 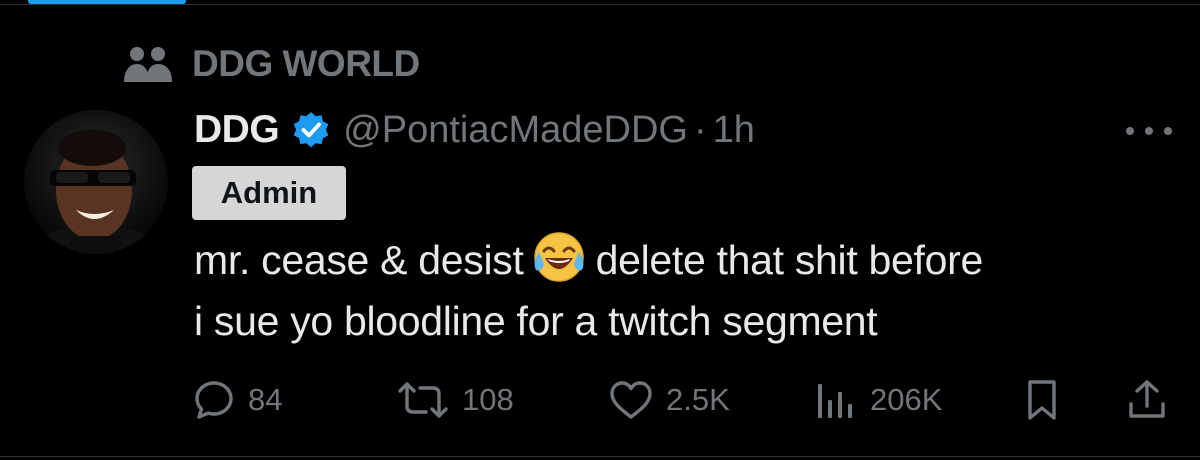 I want to click on community-icon, so click(x=148, y=64).